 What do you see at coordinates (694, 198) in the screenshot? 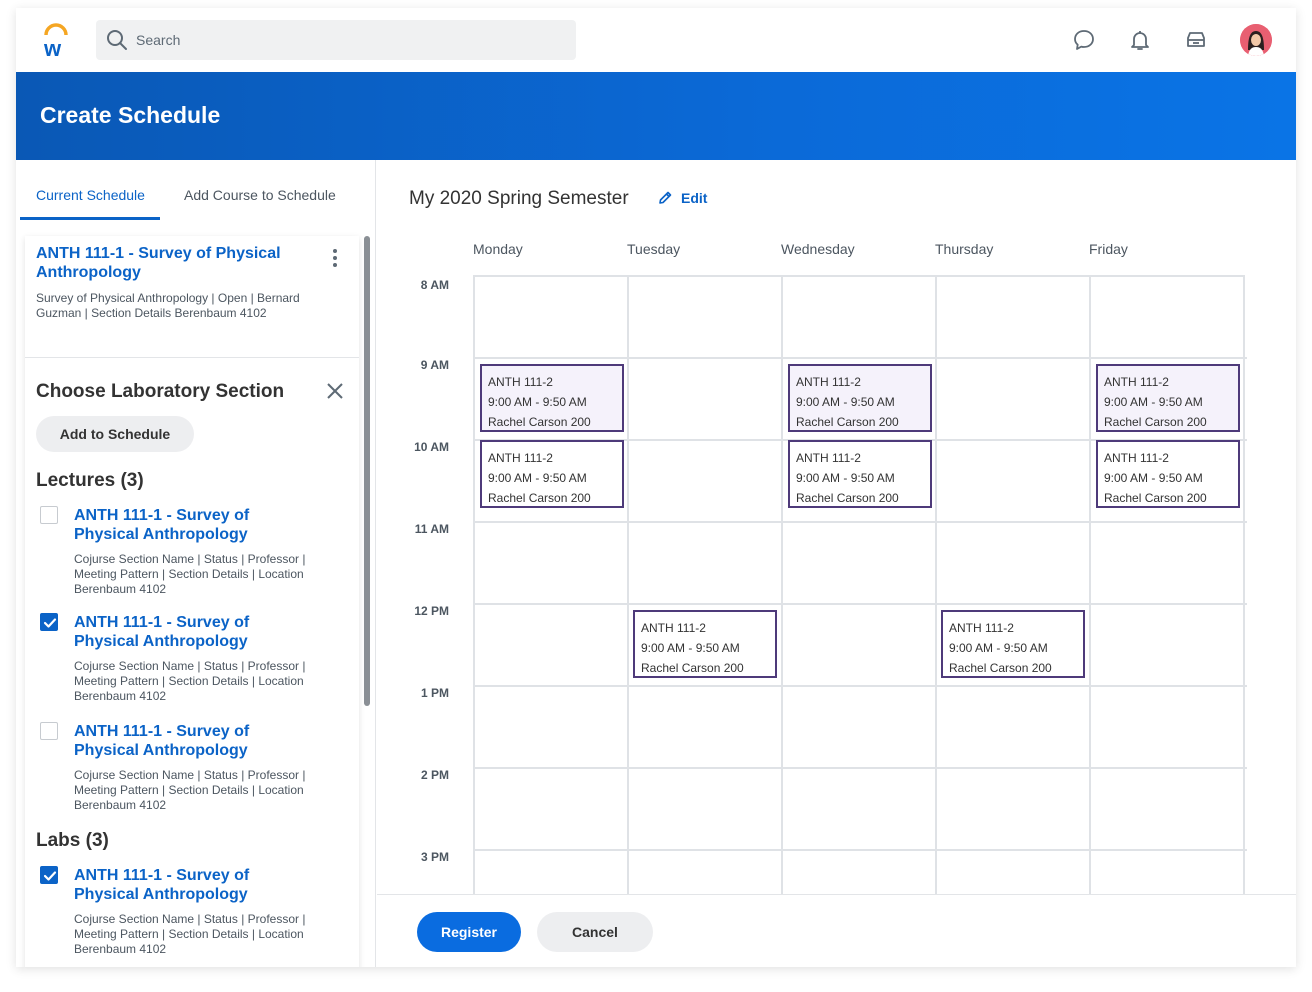
I see `edit-link: Edit` at bounding box center [694, 198].